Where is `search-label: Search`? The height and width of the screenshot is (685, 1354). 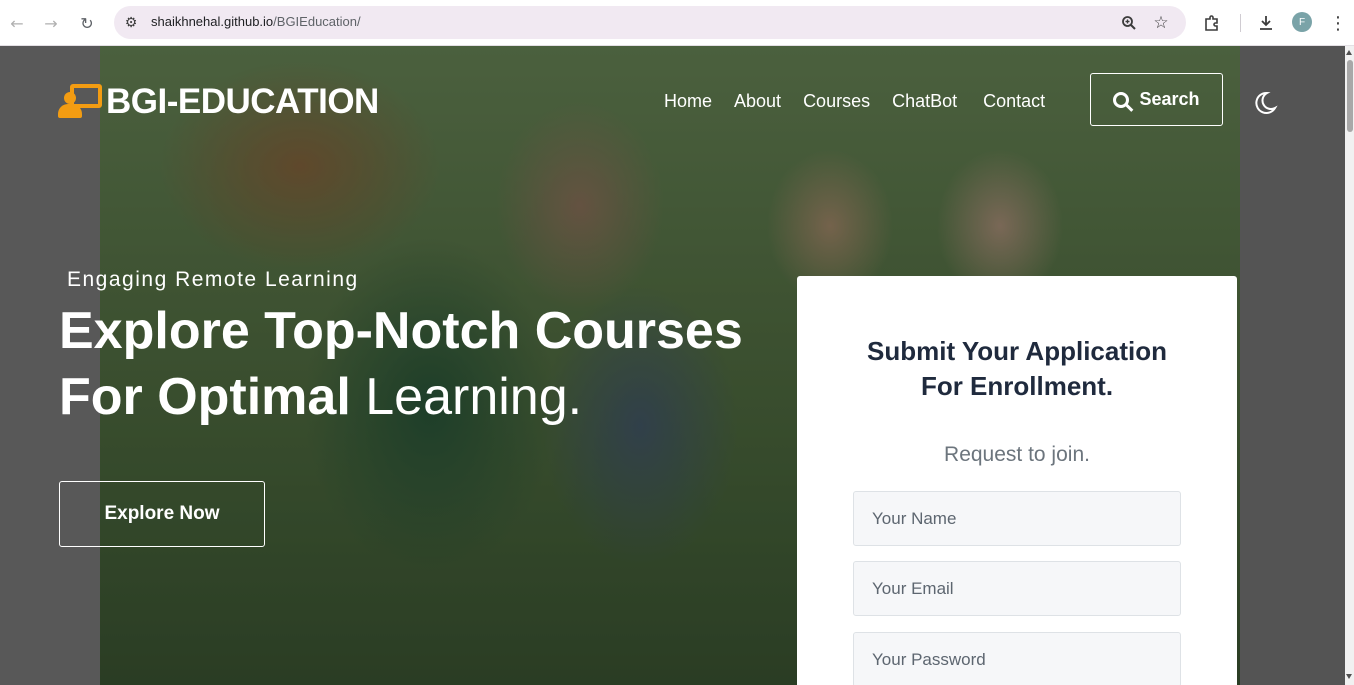 search-label: Search is located at coordinates (1169, 99).